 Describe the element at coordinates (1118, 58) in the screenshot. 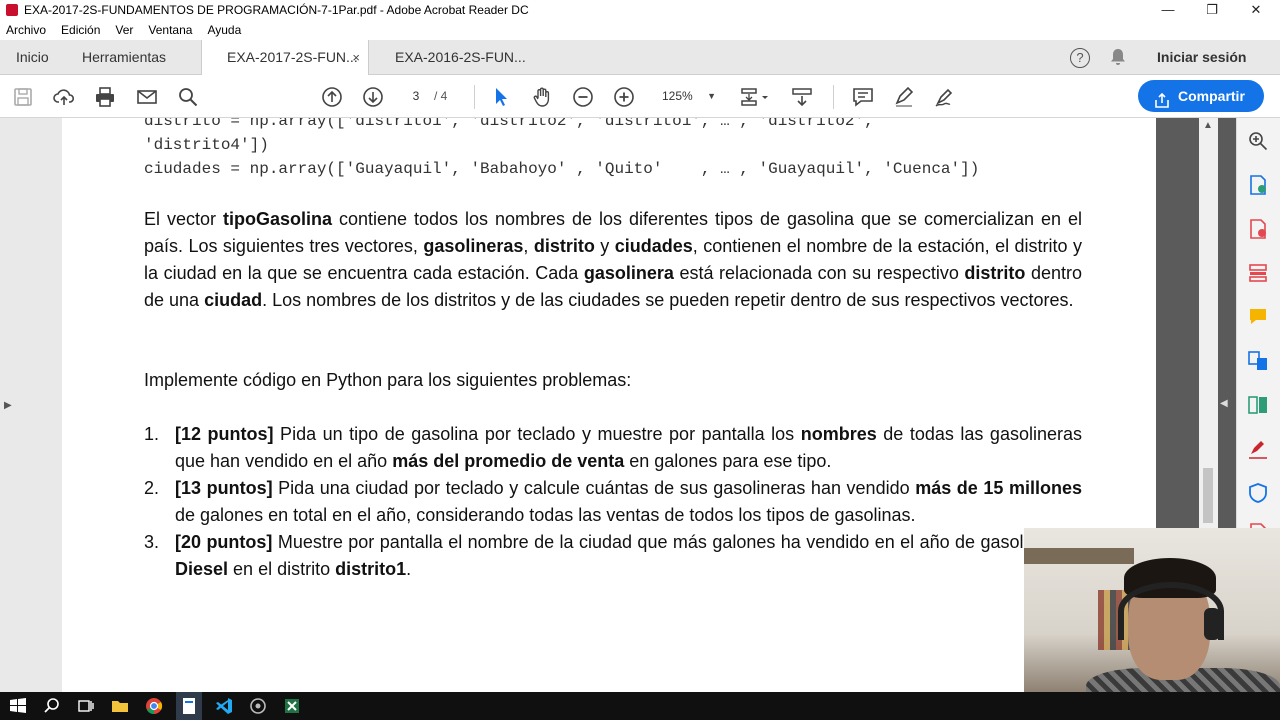

I see `notification-bell-icon` at that location.